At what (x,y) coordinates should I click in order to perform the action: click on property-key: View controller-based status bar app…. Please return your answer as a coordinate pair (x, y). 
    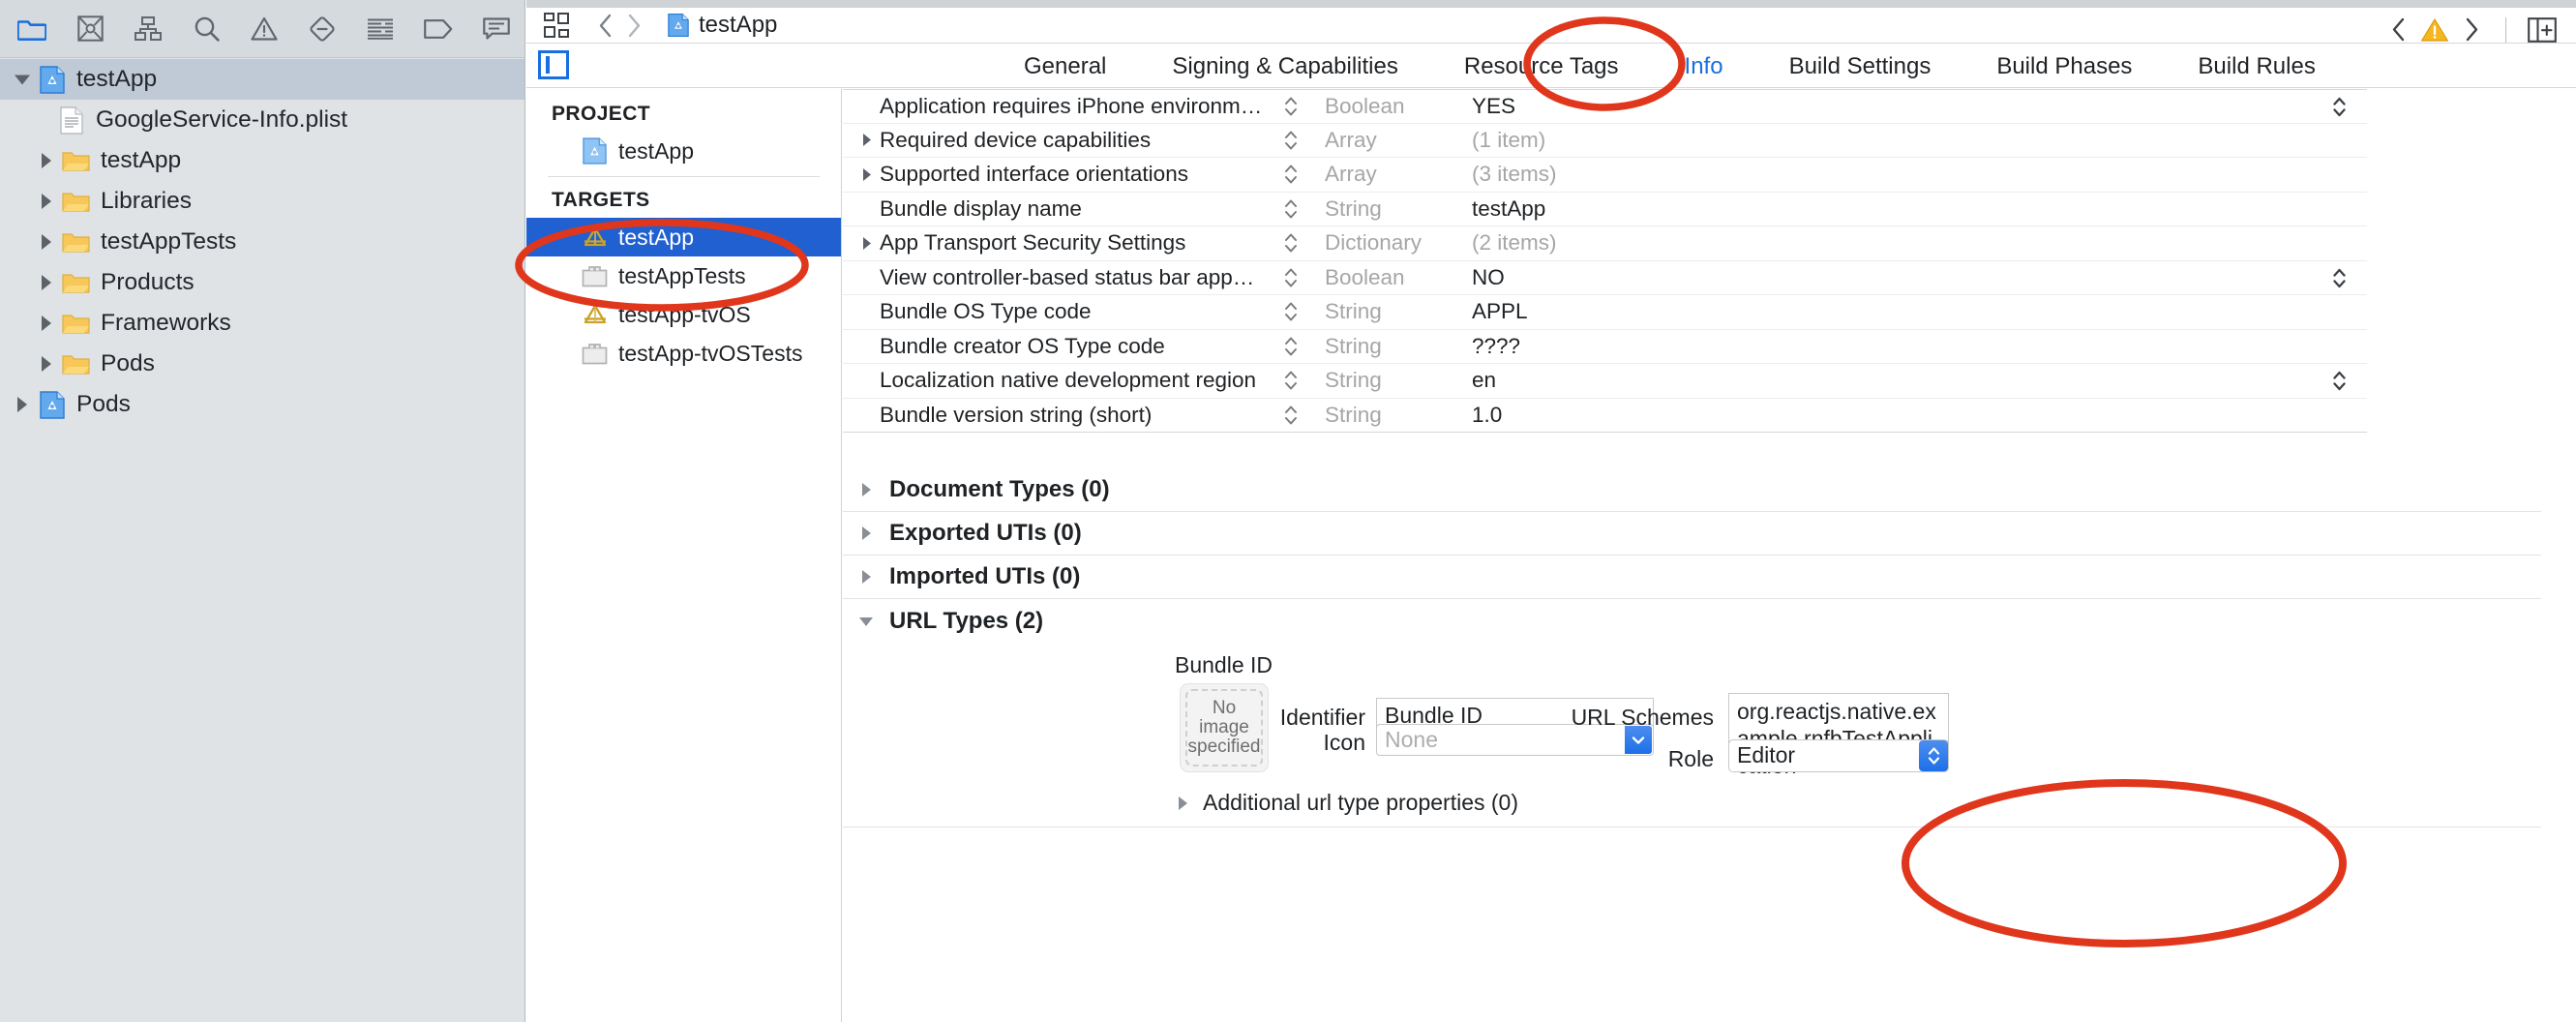
    Looking at the image, I should click on (1060, 277).